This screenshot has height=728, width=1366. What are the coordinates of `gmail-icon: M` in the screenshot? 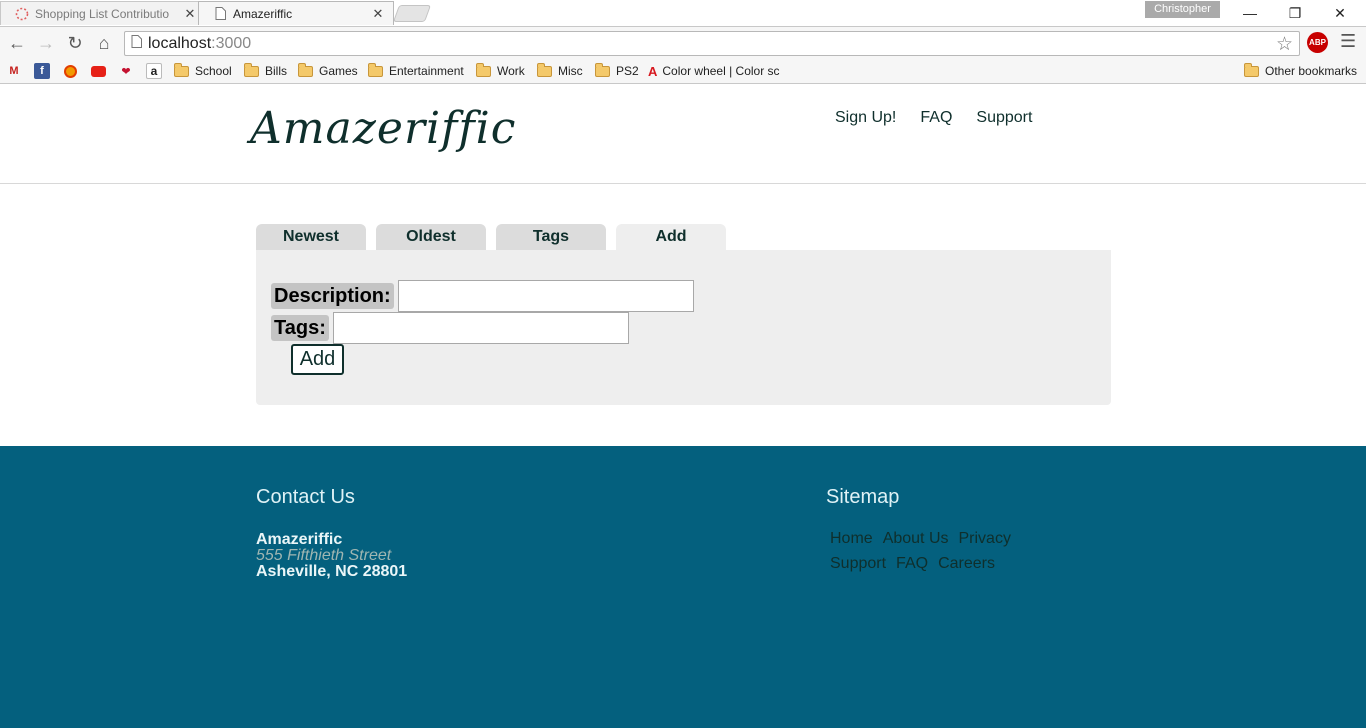 It's located at (14, 71).